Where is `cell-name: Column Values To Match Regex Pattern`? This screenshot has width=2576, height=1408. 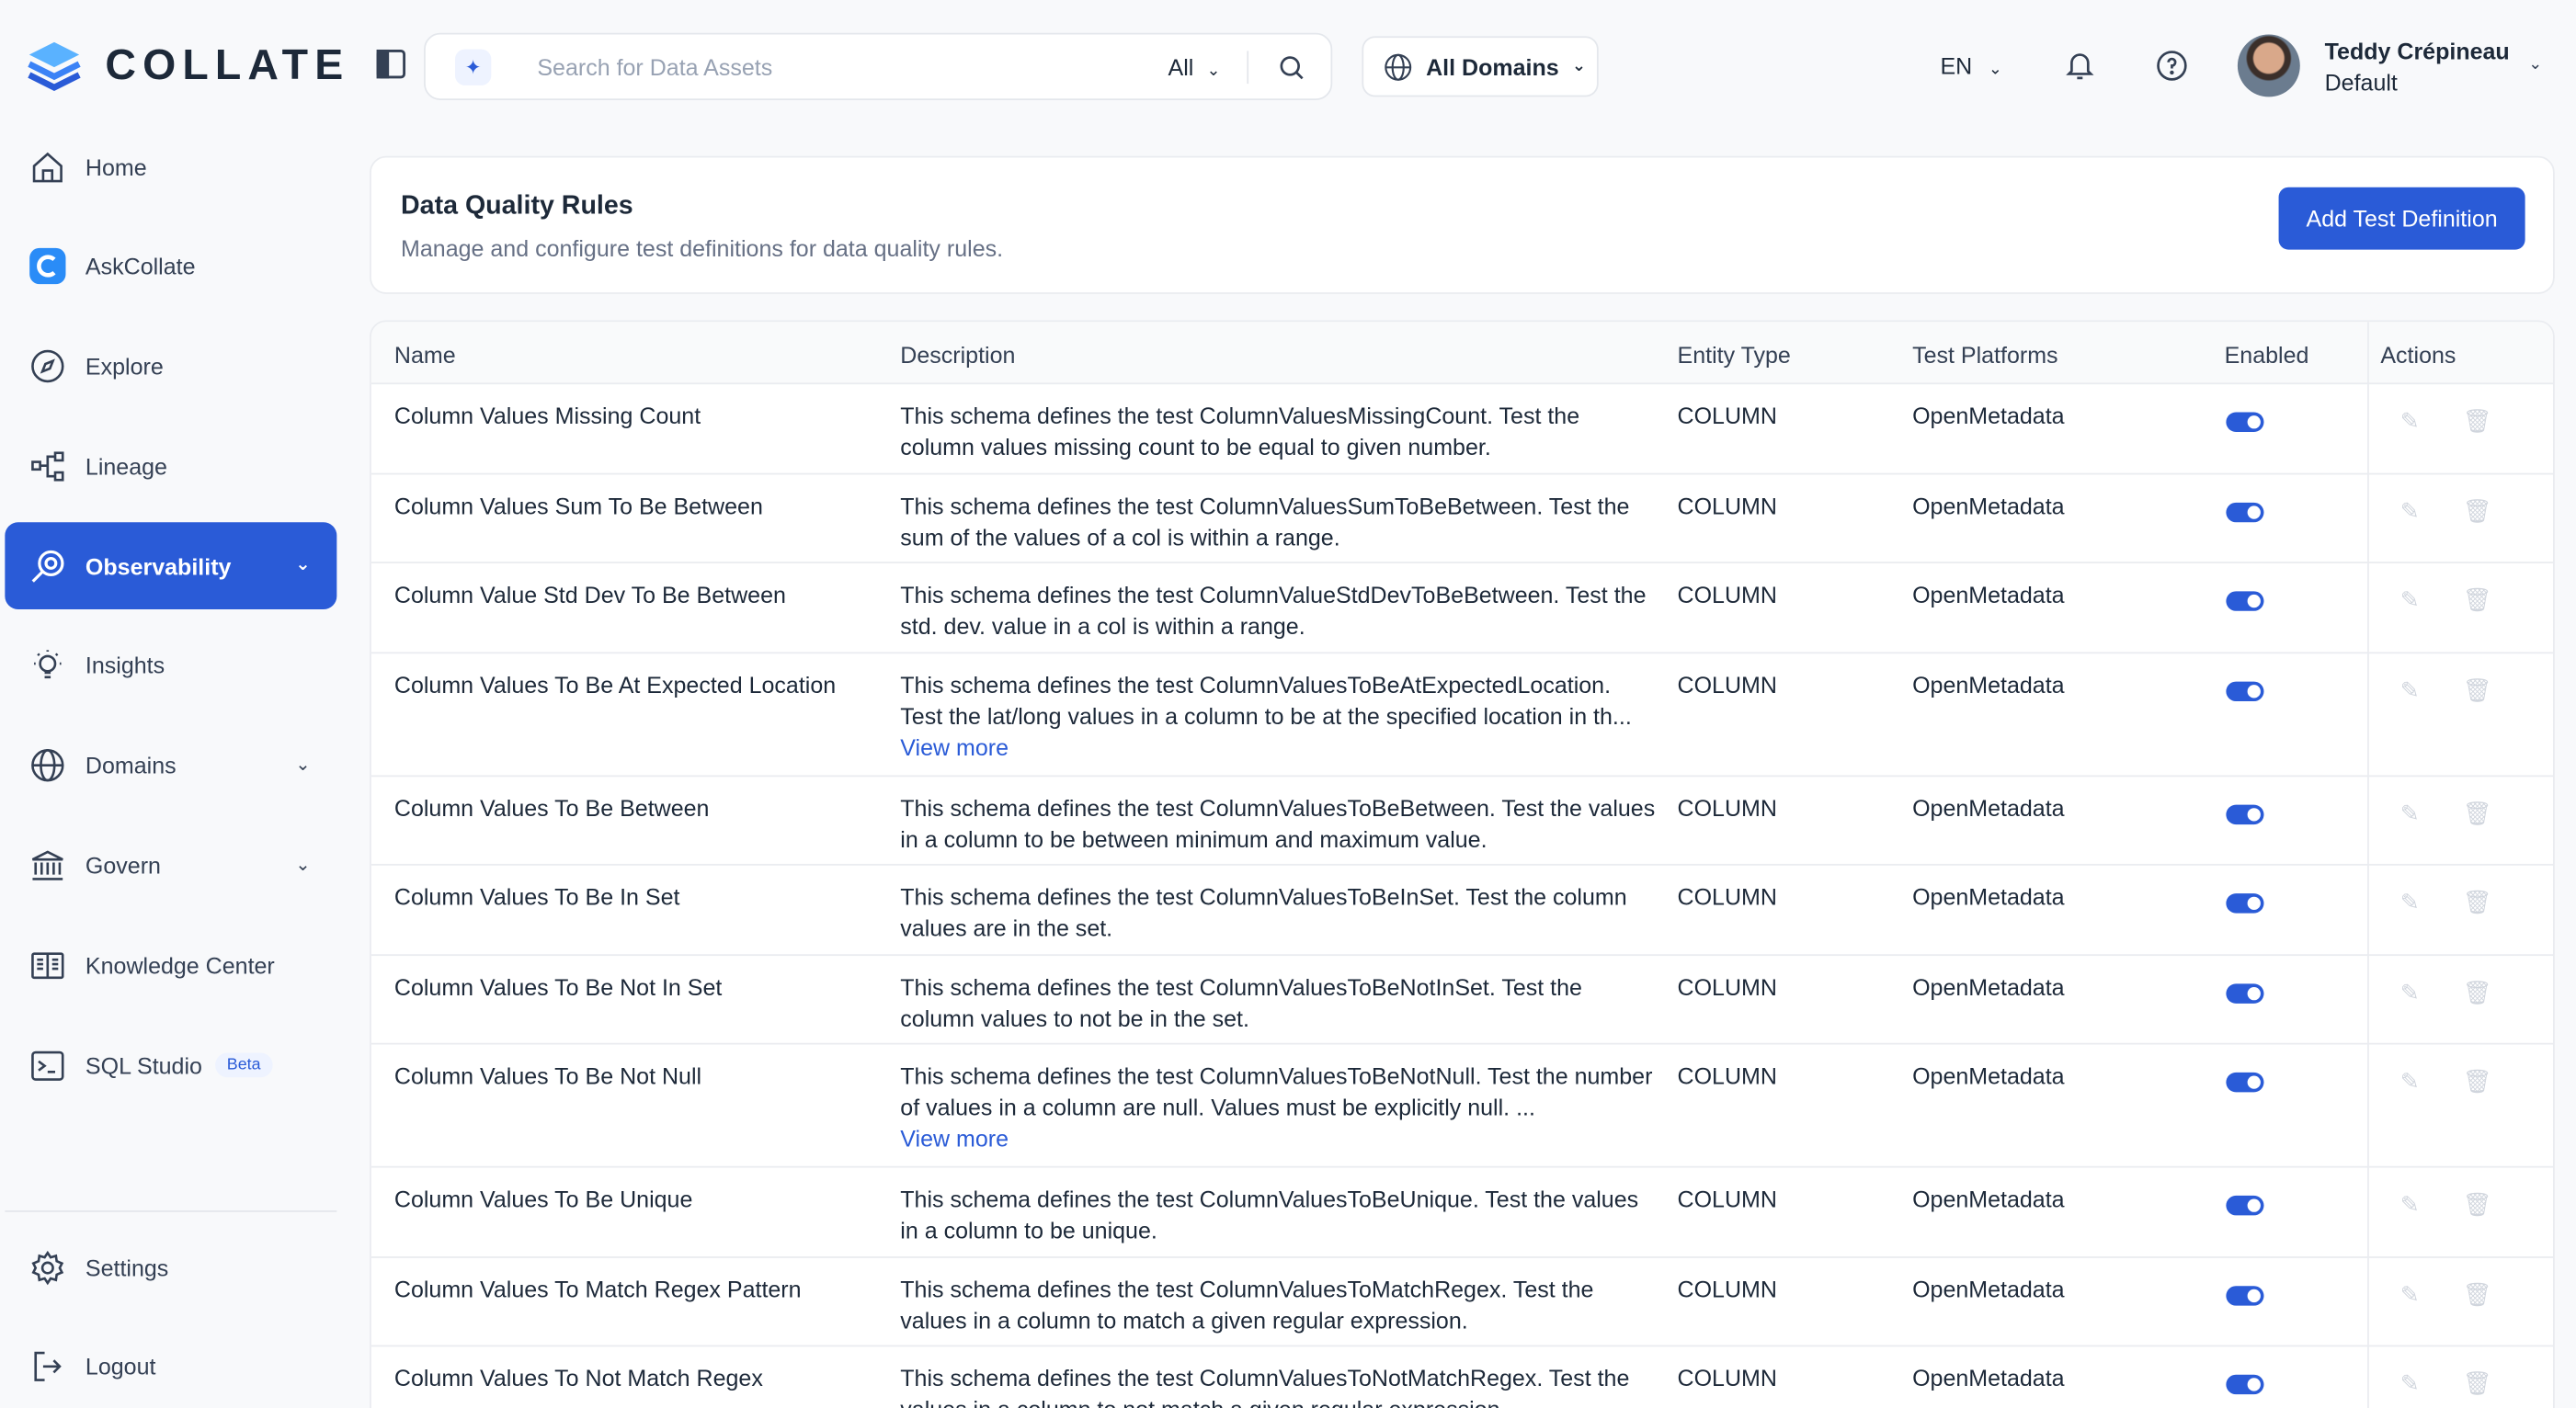
cell-name: Column Values To Match Regex Pattern is located at coordinates (640, 1289).